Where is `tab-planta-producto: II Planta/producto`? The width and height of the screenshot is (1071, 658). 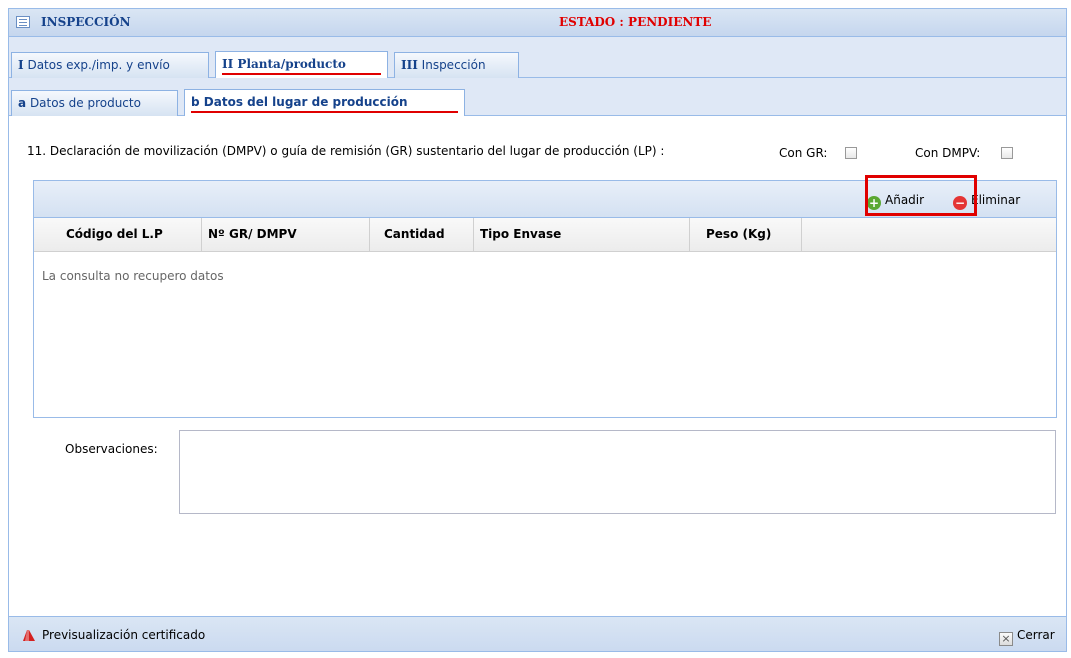 tab-planta-producto: II Planta/producto is located at coordinates (301, 64).